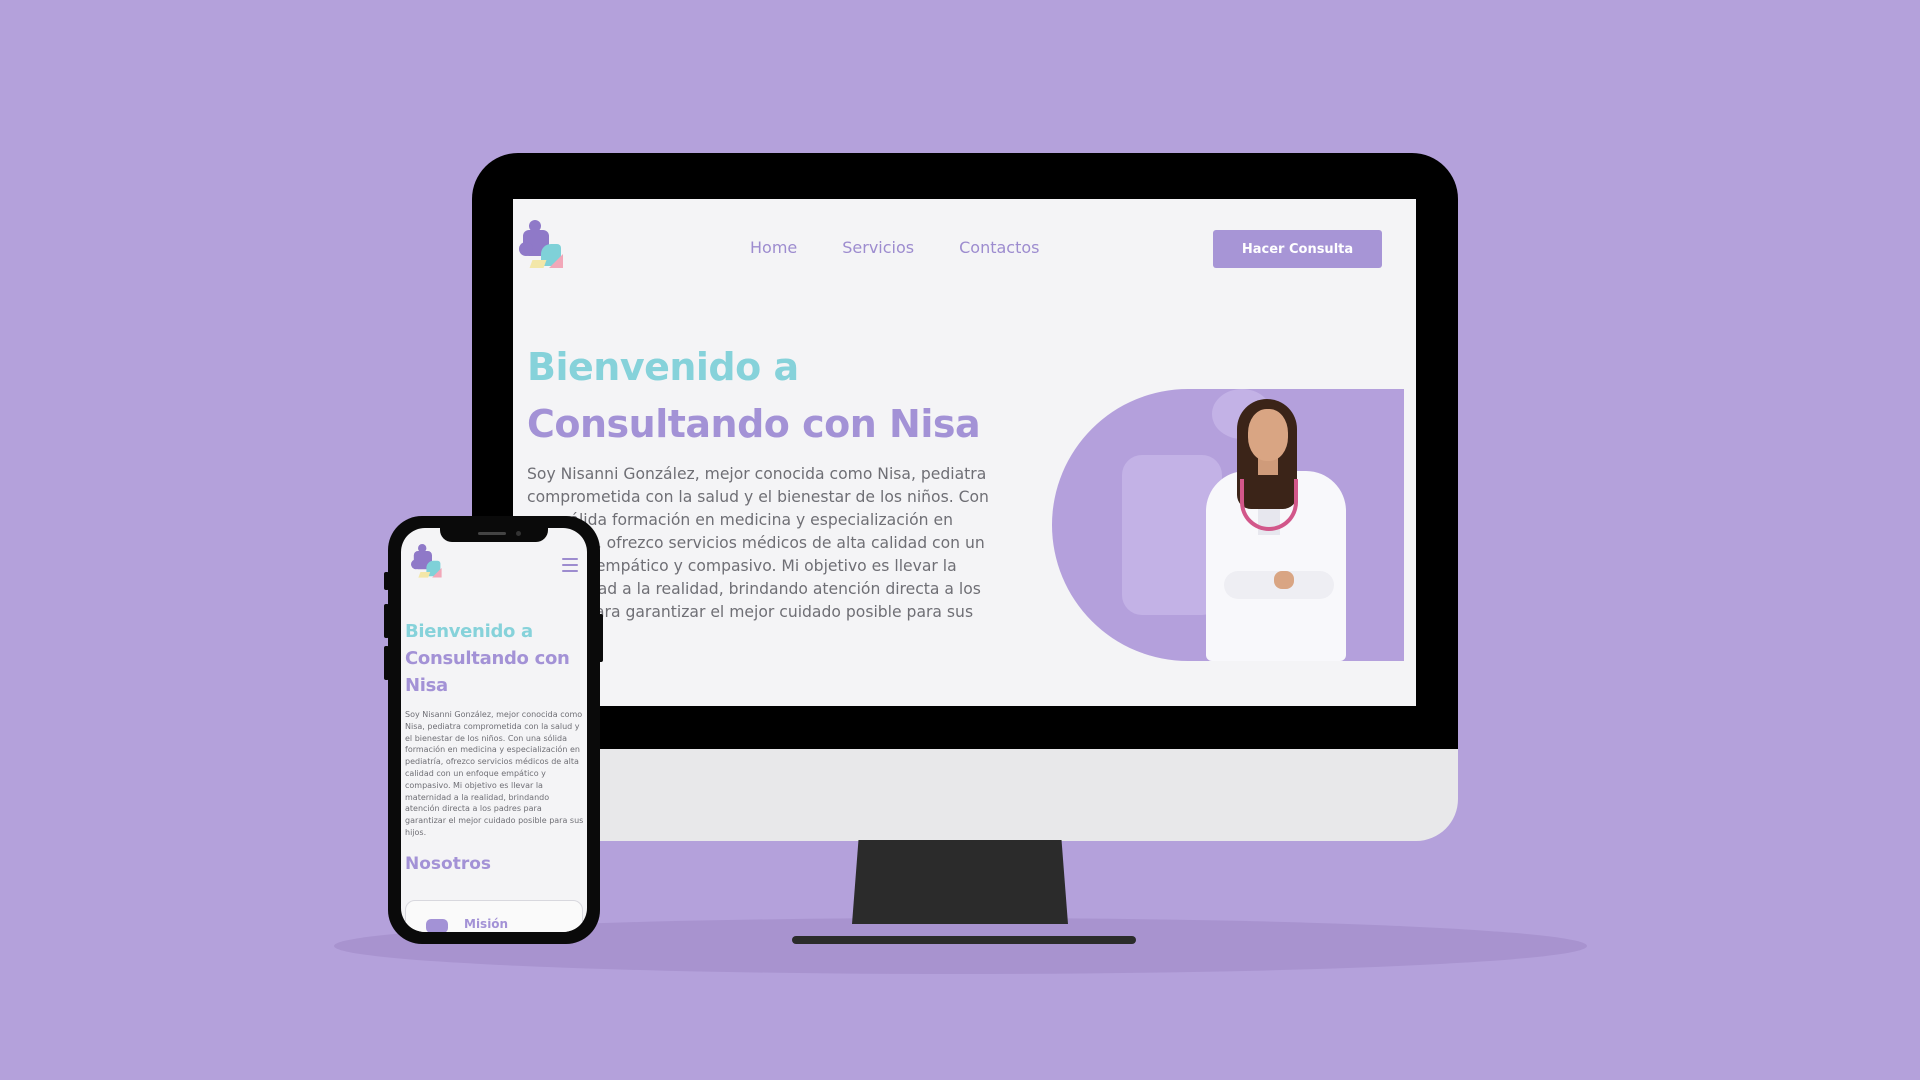 The image size is (1920, 1080). I want to click on mobile-hero-title: Bienvenido a Consultando con Nisa, so click(495, 658).